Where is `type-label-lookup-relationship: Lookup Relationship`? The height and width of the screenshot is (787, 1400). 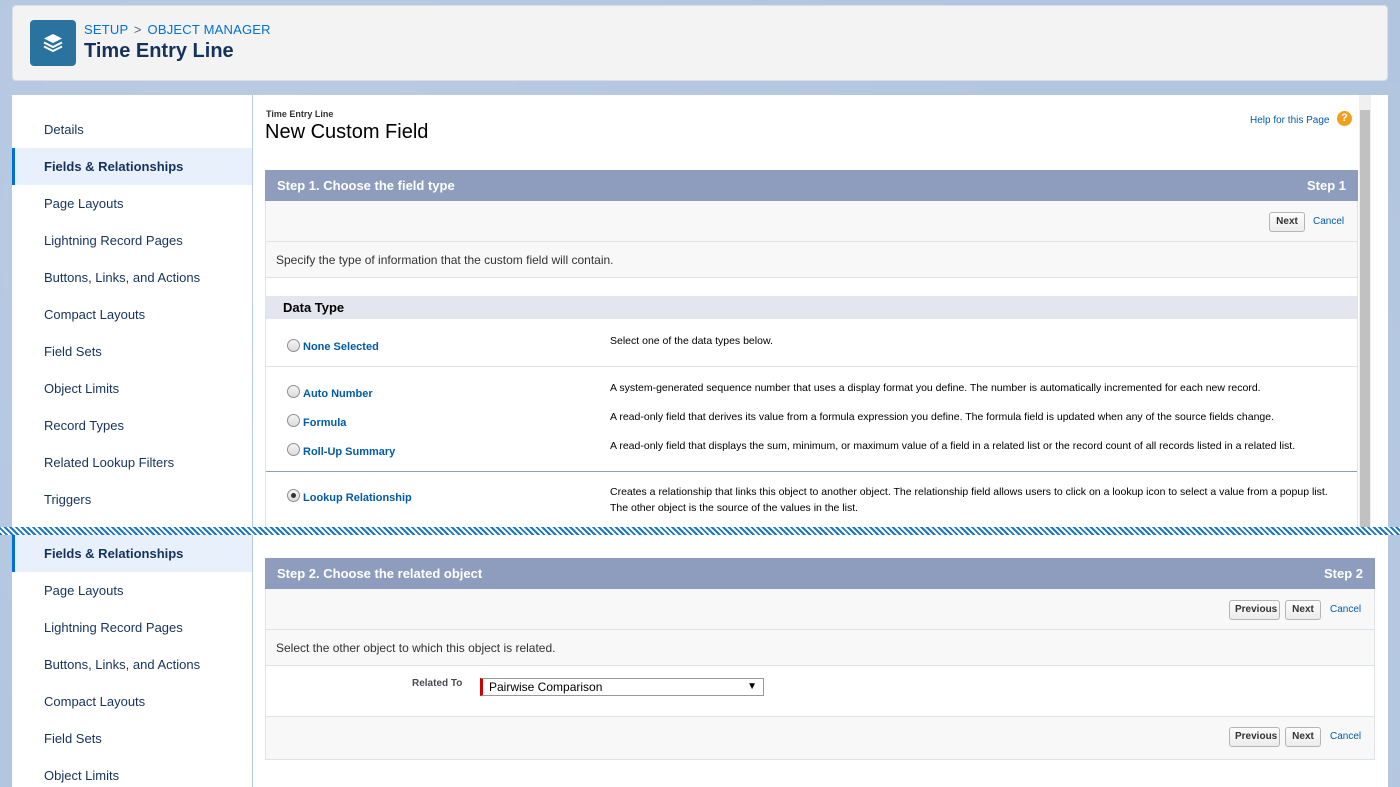
type-label-lookup-relationship: Lookup Relationship is located at coordinates (357, 498).